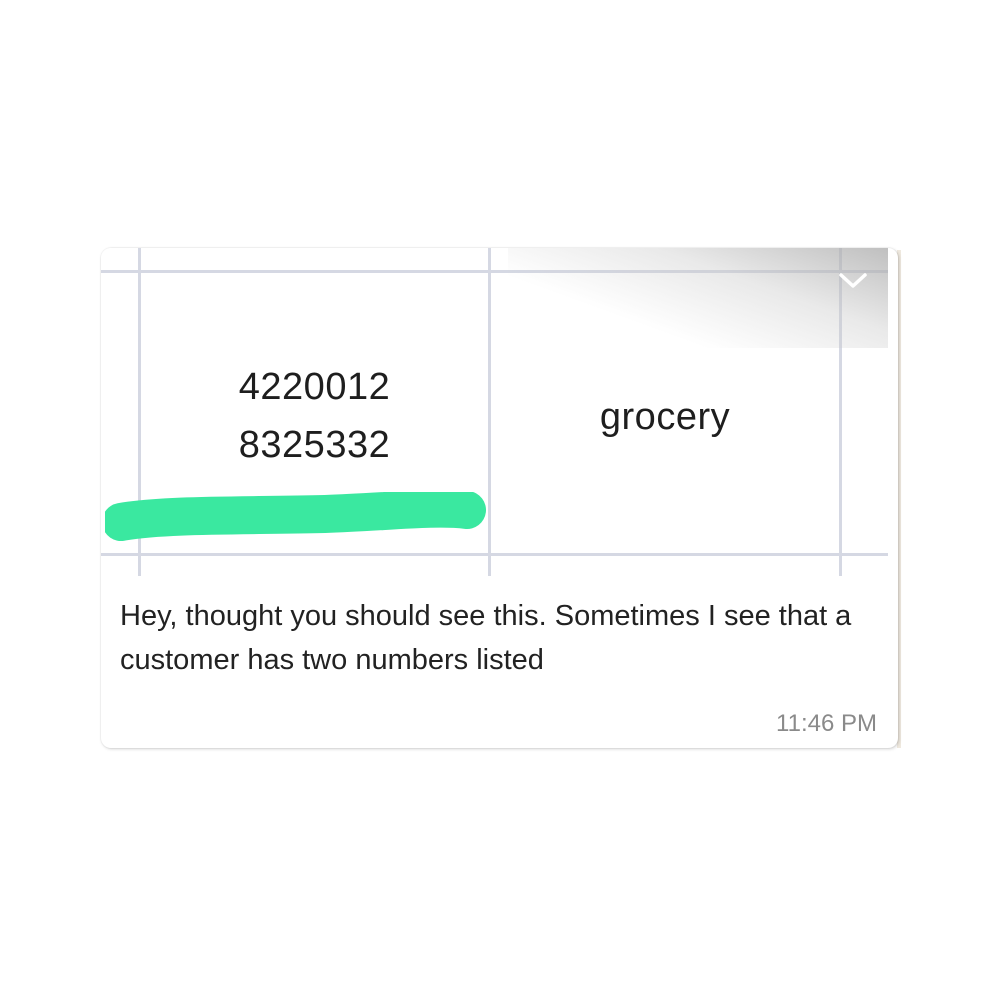  Describe the element at coordinates (665, 417) in the screenshot. I see `category-label: grocery` at that location.